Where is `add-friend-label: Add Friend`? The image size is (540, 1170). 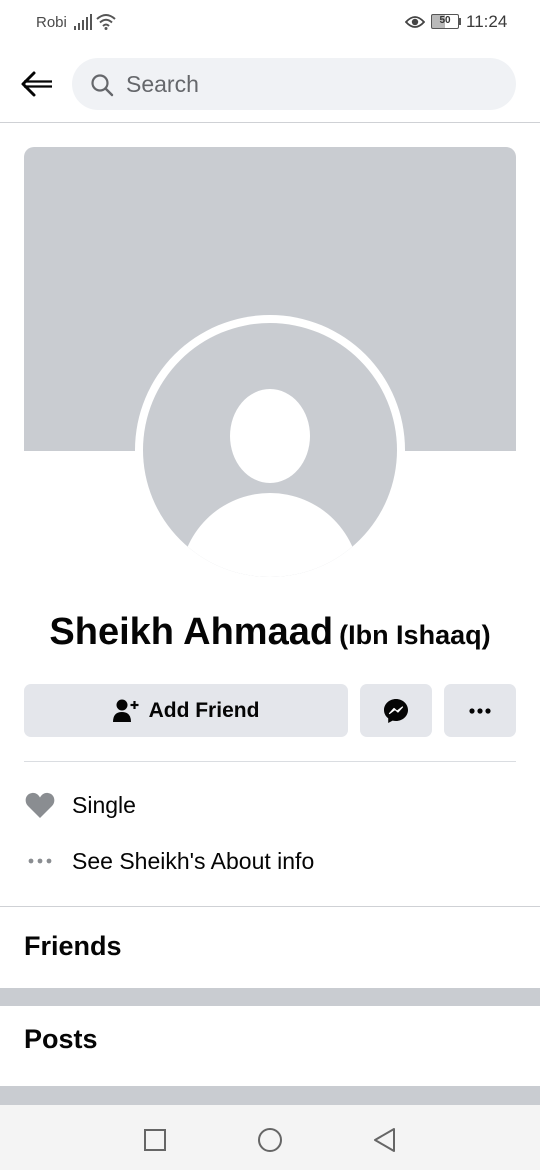
add-friend-label: Add Friend is located at coordinates (204, 710).